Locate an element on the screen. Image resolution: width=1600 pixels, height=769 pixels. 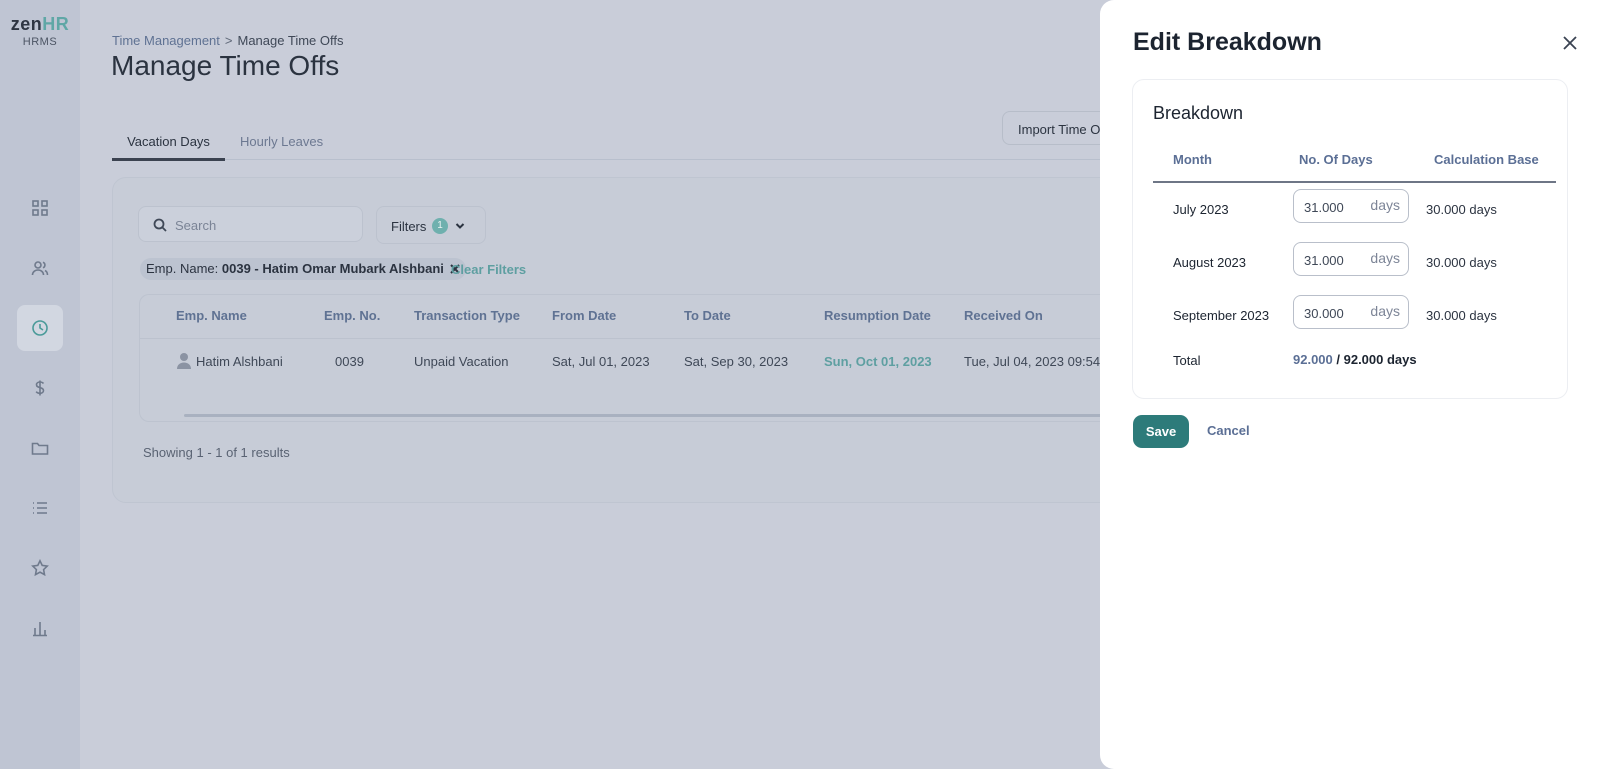
column-header-received-on: Received On is located at coordinates (1003, 315).